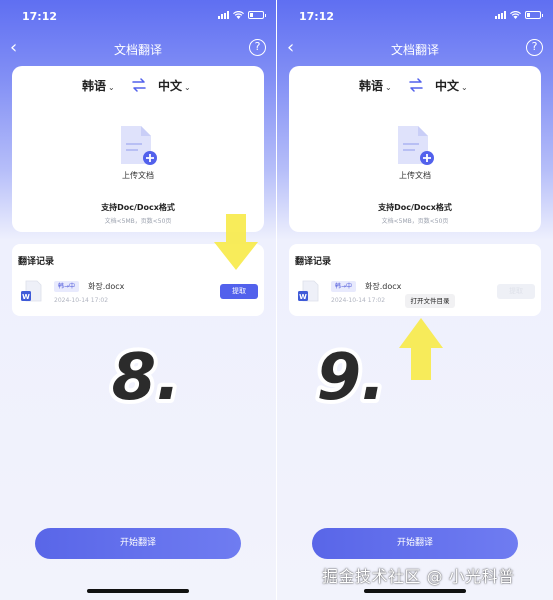 This screenshot has width=553, height=600. What do you see at coordinates (236, 242) in the screenshot?
I see `arrow-down-icon` at bounding box center [236, 242].